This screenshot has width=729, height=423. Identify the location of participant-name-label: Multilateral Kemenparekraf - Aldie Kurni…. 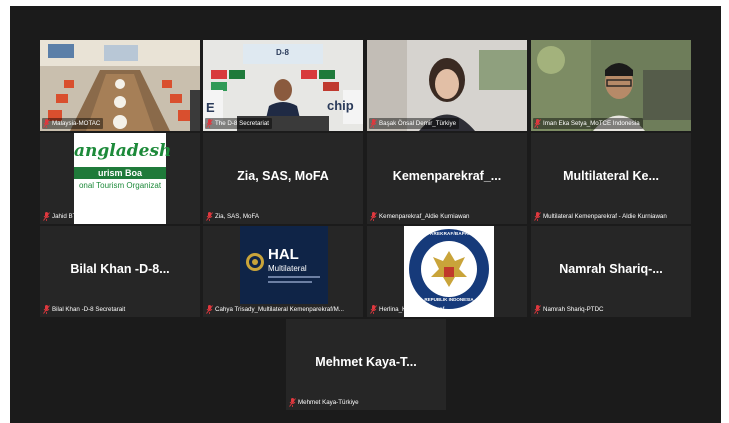
(601, 216).